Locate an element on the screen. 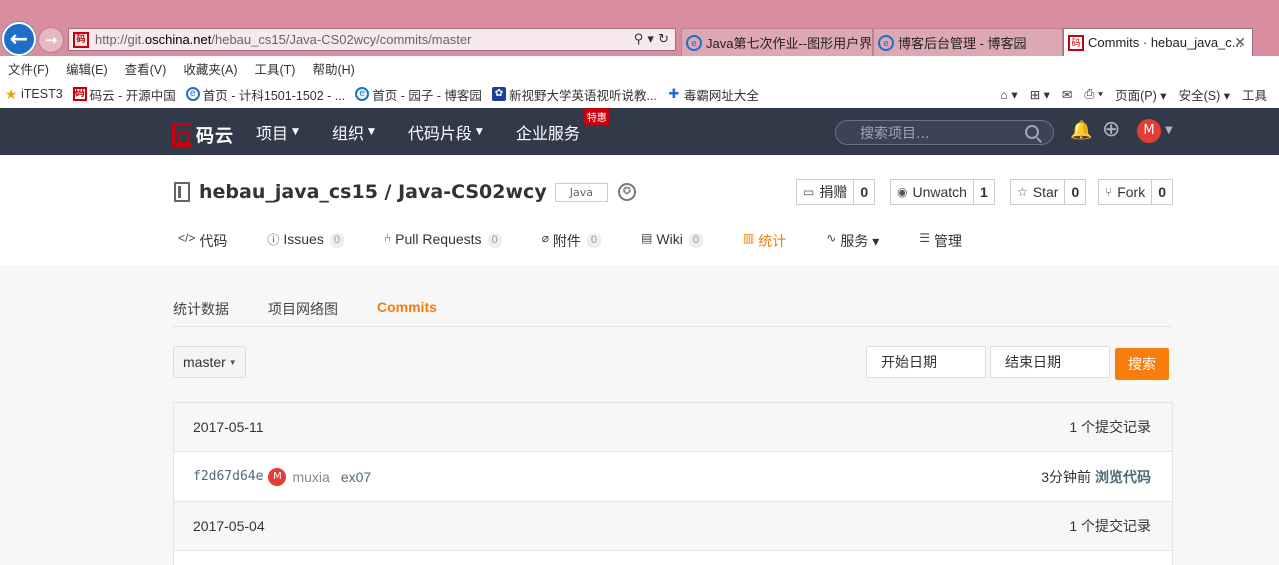  nav-snippets: 代码片段 ▼ is located at coordinates (445, 132).